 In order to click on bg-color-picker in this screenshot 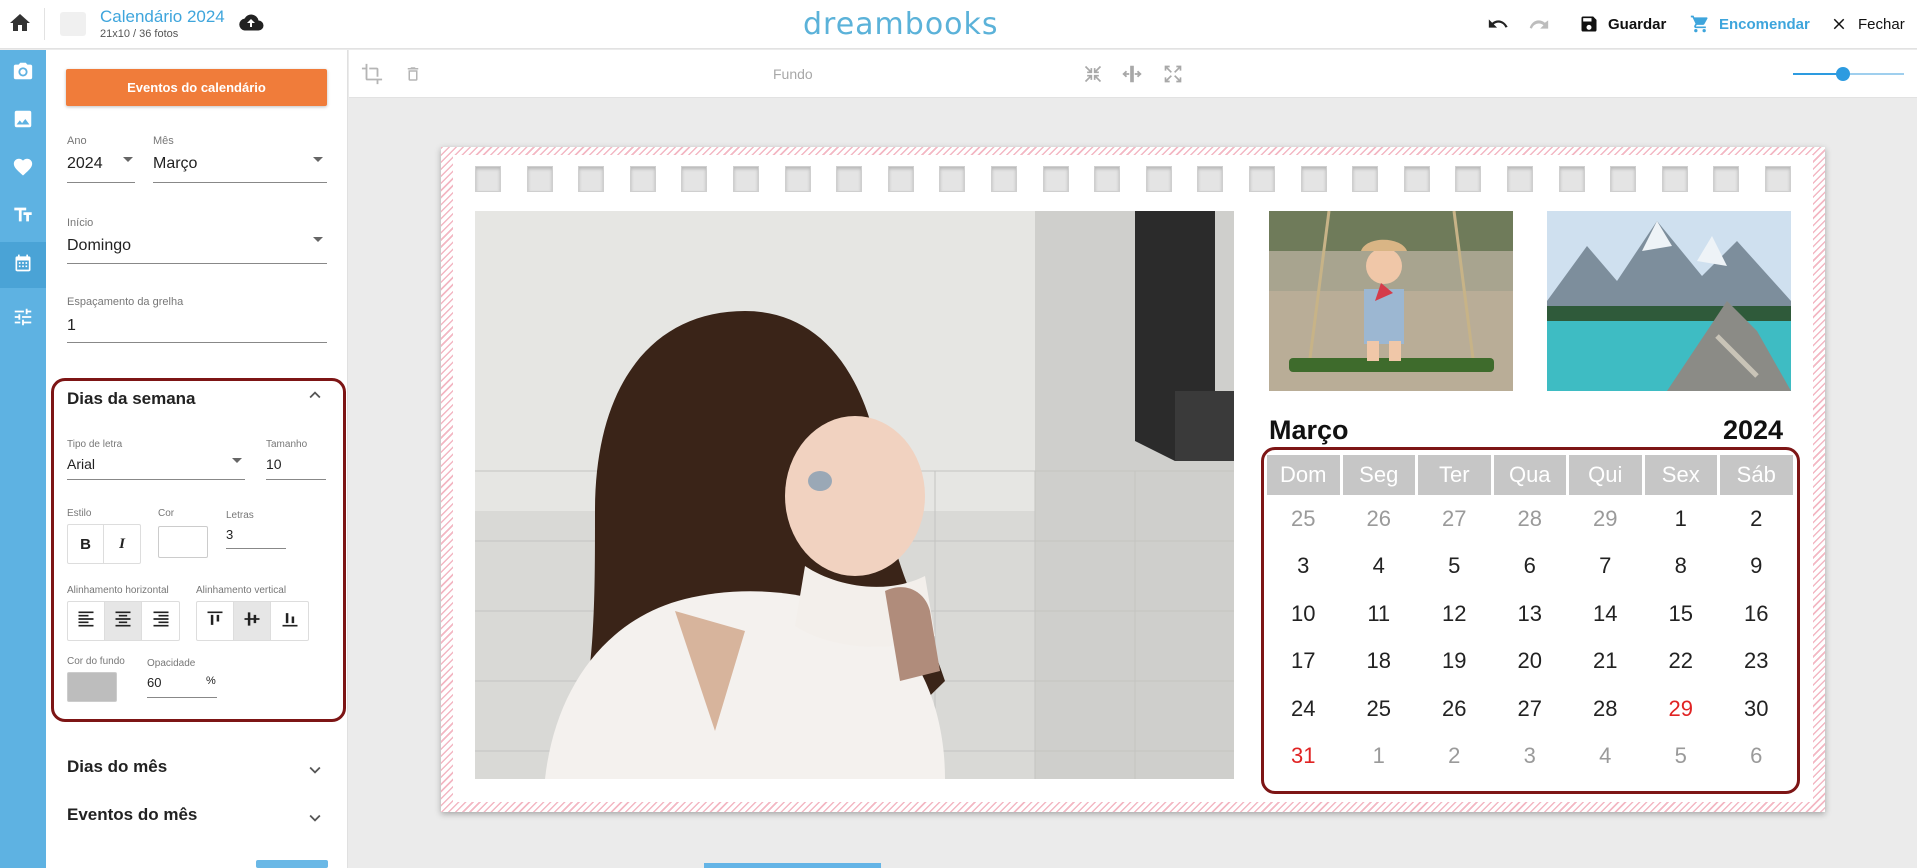, I will do `click(92, 687)`.